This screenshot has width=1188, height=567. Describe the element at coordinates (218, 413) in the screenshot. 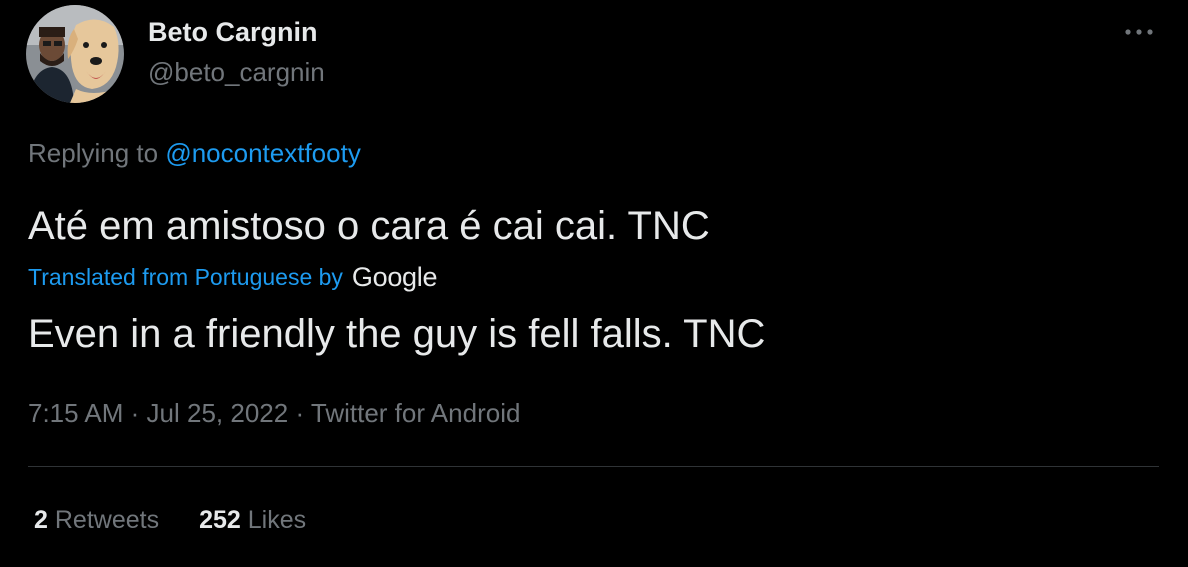

I see `tweet-date: Jul 25, 2022` at that location.